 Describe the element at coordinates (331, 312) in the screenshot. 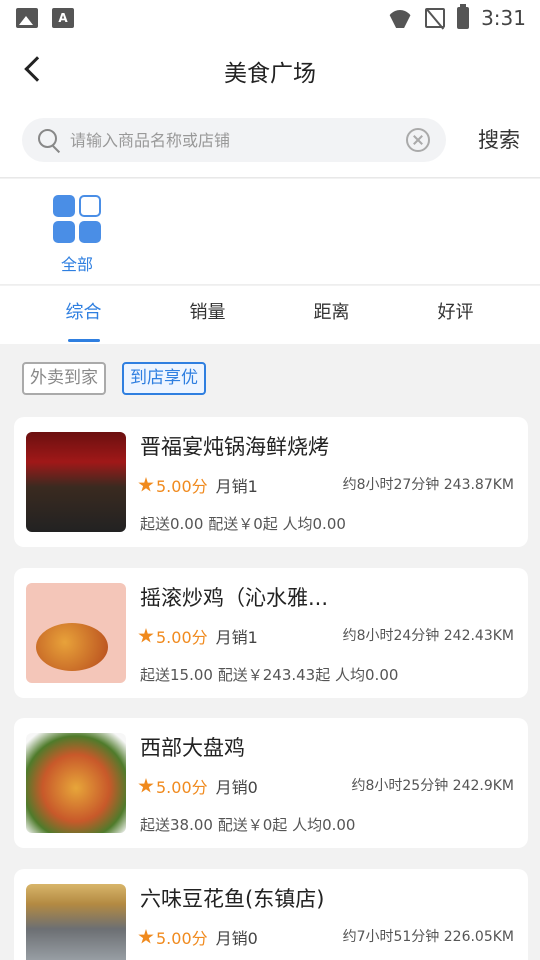

I see `tab-label: 距离` at that location.